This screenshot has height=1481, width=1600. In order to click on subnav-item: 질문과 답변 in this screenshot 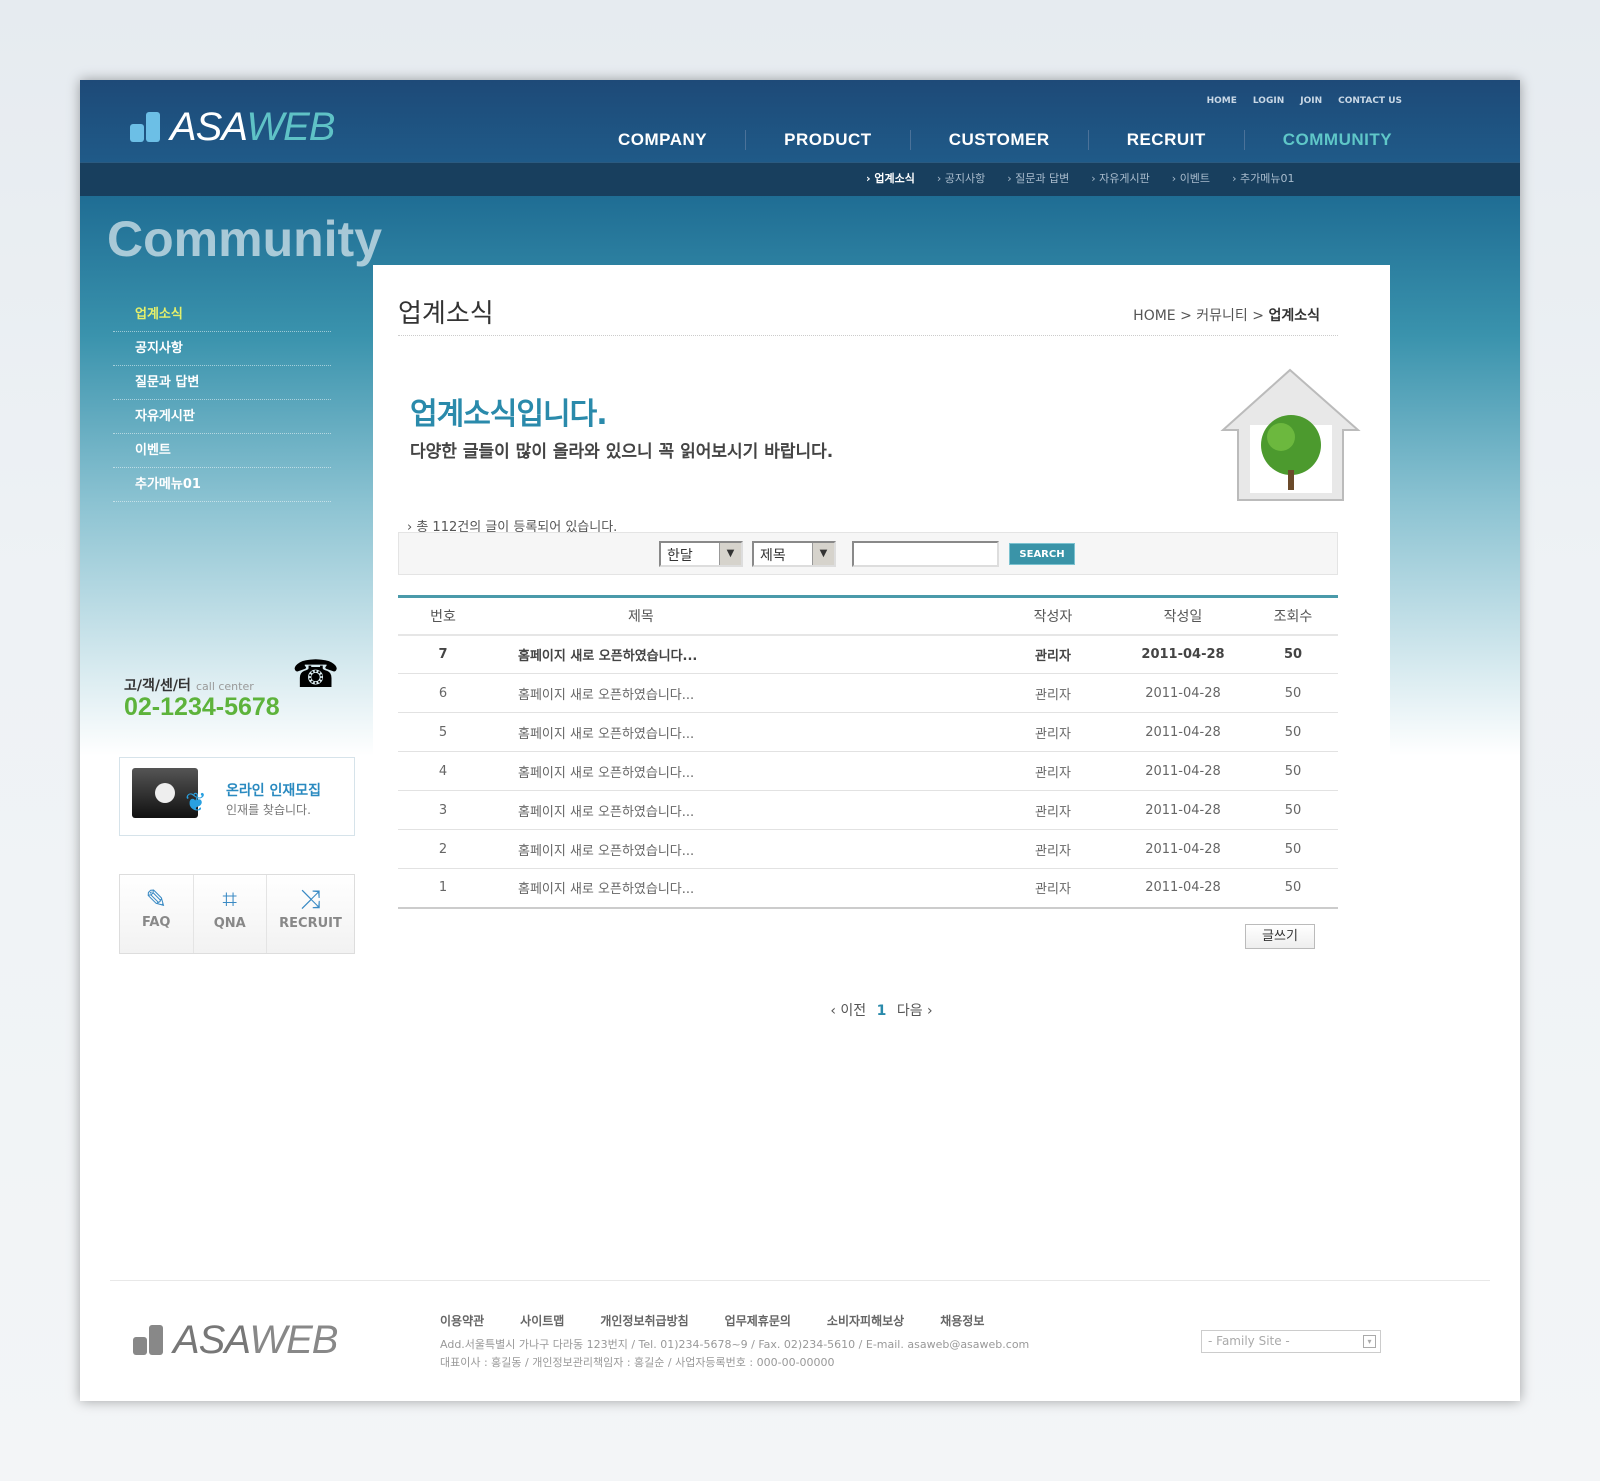, I will do `click(1038, 178)`.